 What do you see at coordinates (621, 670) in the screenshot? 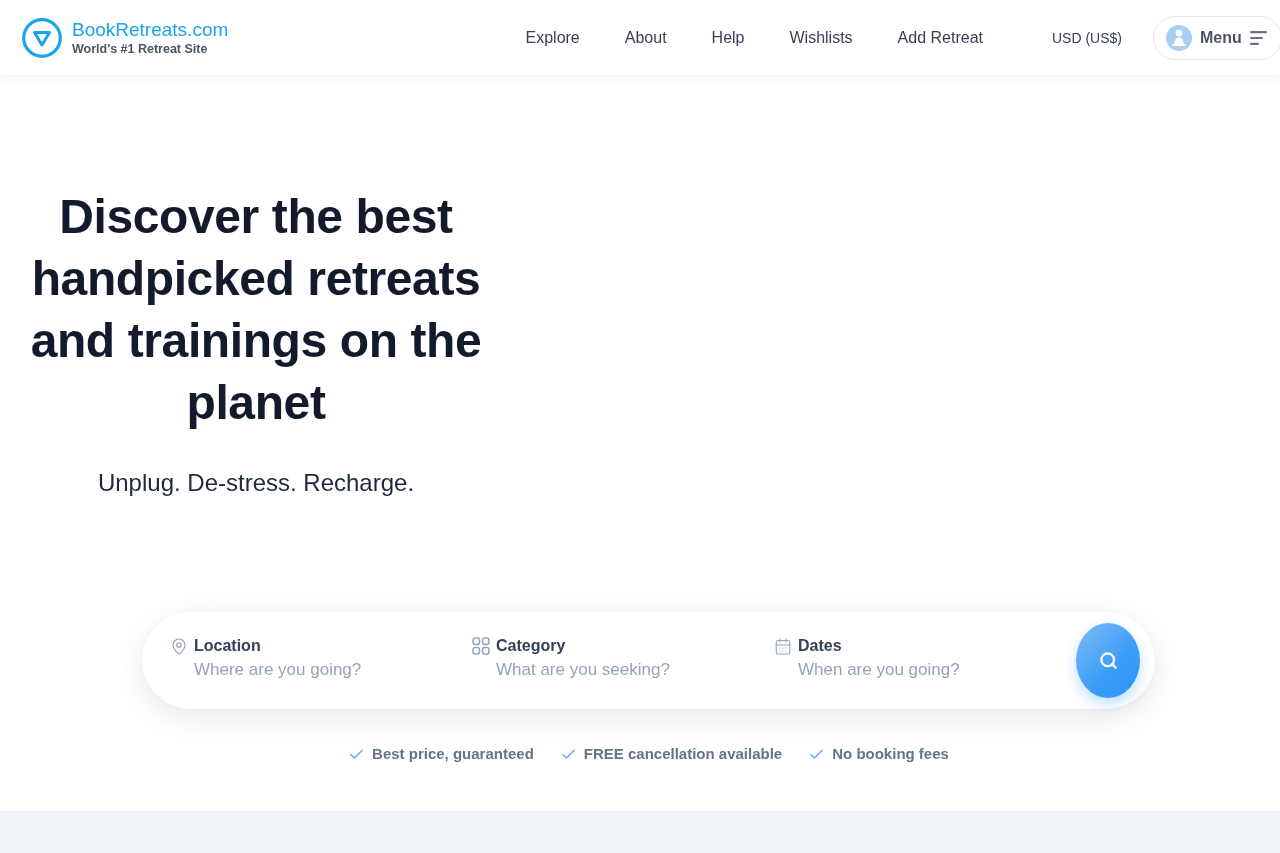
I see `search-input: What are you seeking?` at bounding box center [621, 670].